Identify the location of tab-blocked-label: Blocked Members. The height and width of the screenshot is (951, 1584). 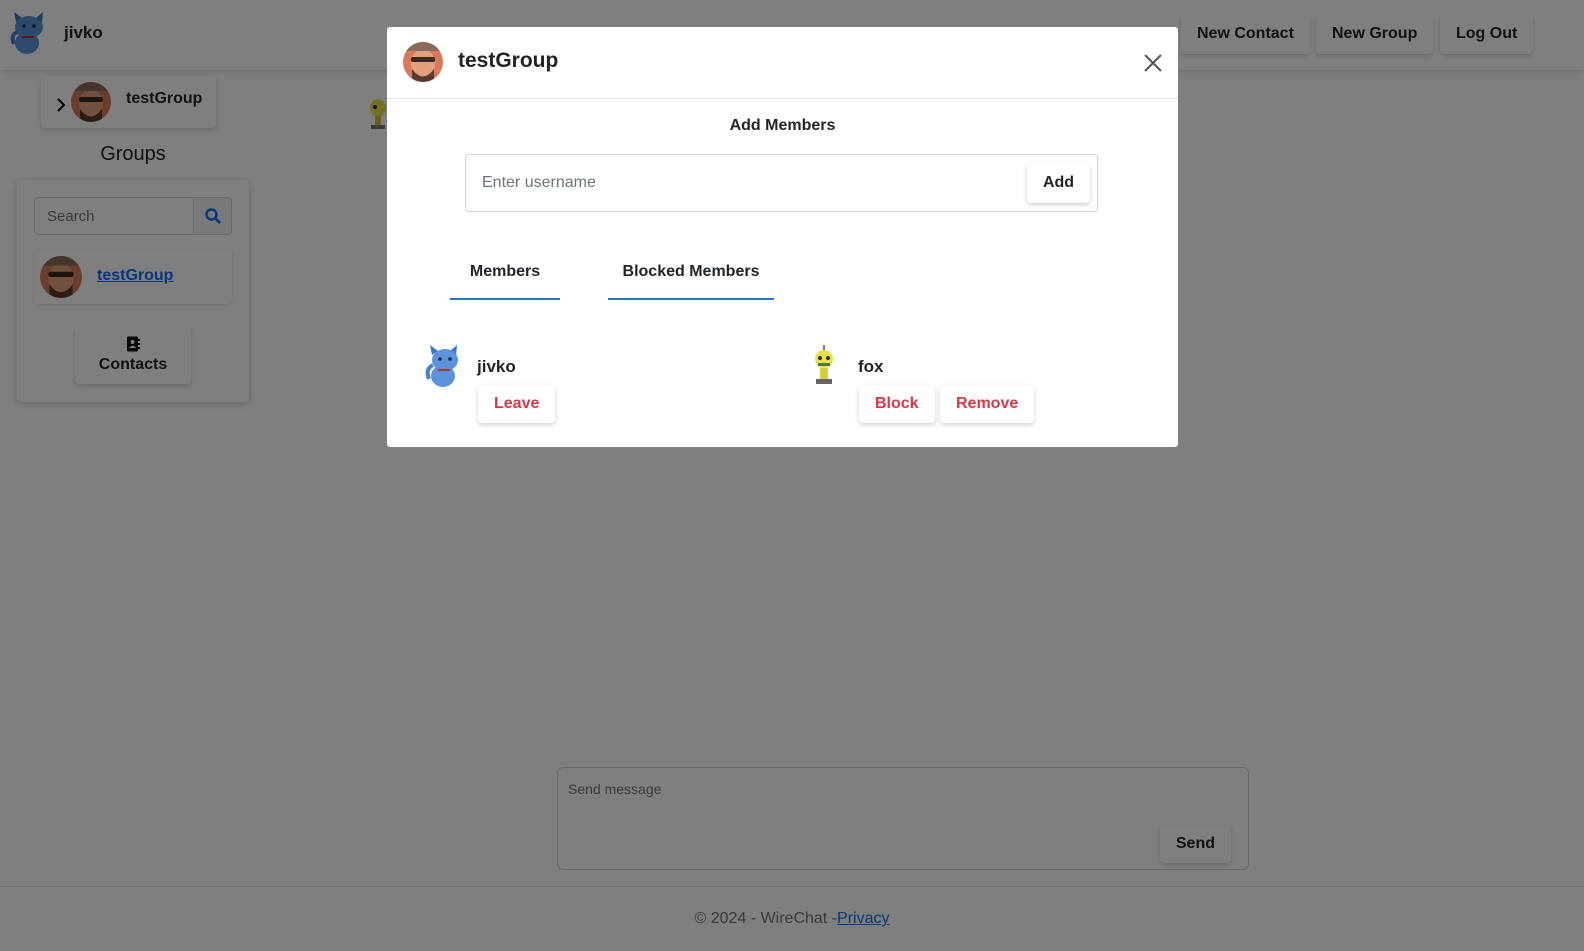
(691, 271).